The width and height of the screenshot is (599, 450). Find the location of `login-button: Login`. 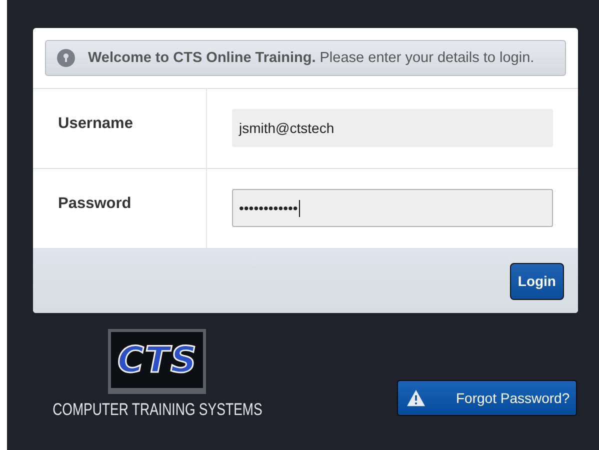

login-button: Login is located at coordinates (537, 281).